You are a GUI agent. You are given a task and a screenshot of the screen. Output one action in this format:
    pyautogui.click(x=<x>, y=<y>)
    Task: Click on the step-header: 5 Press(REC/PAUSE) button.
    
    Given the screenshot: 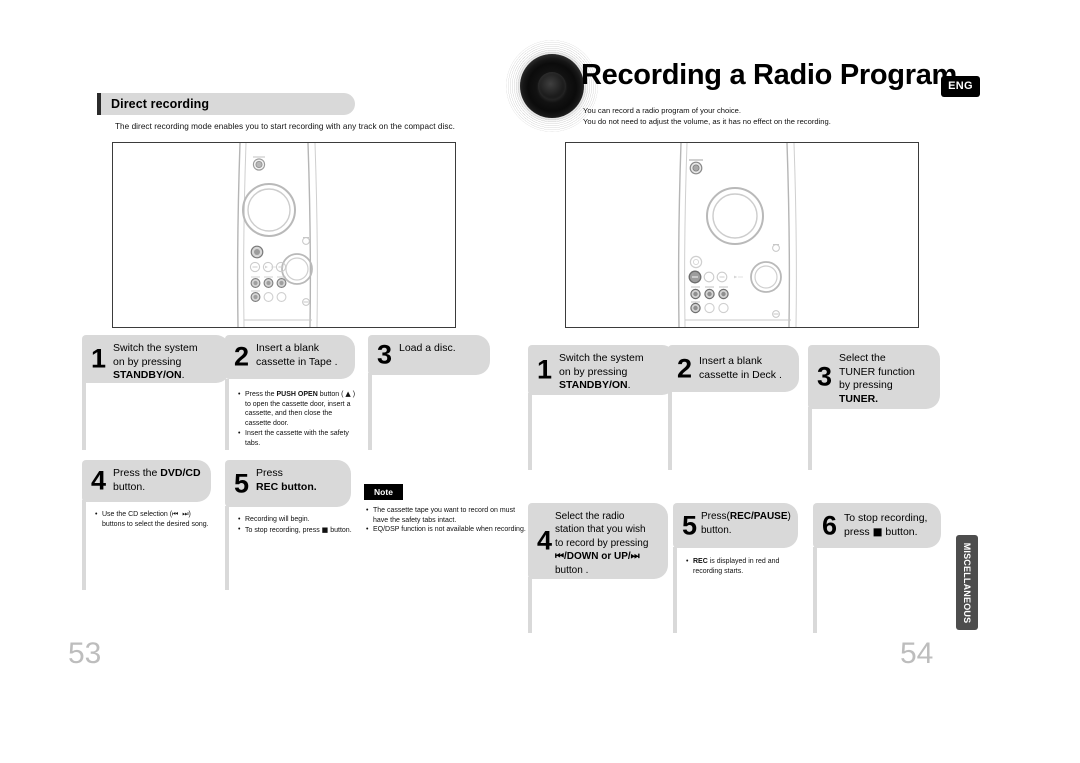 What is the action you would take?
    pyautogui.click(x=735, y=525)
    